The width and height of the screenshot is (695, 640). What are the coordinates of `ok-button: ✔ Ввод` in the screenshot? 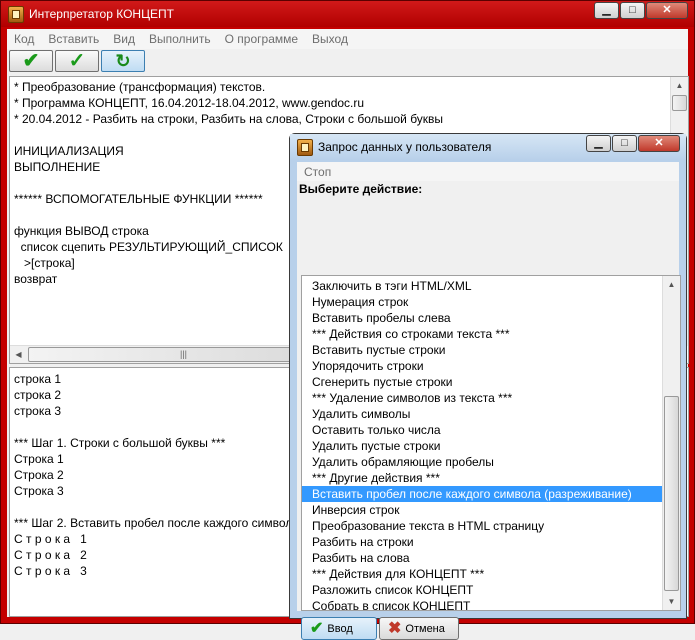 It's located at (339, 628).